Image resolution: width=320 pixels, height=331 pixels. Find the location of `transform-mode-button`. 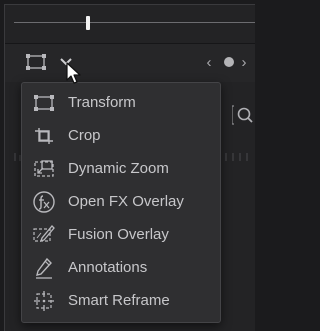

transform-mode-button is located at coordinates (36, 62).